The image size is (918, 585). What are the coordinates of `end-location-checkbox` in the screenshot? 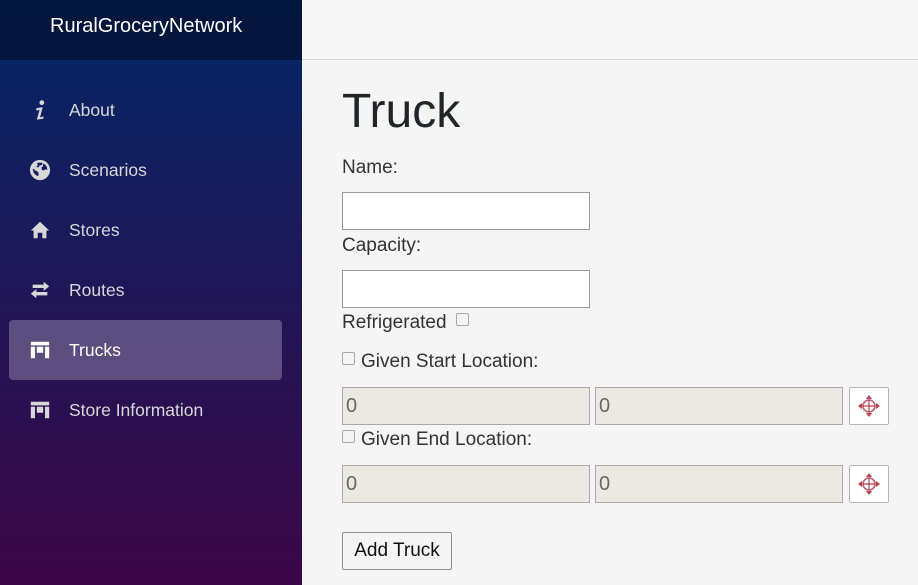 It's located at (348, 437).